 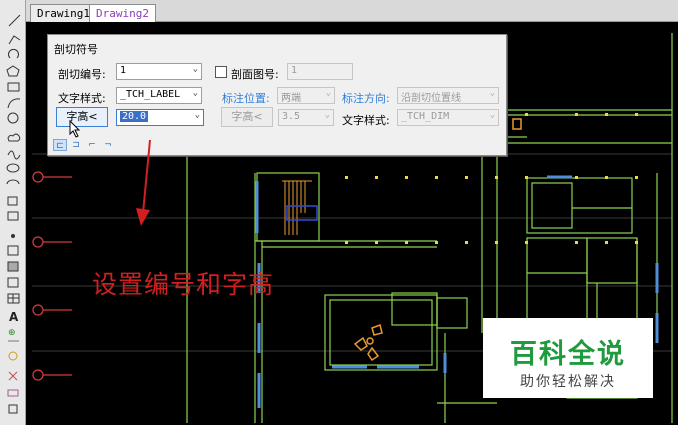 I want to click on polygon-icon, so click(x=13, y=71).